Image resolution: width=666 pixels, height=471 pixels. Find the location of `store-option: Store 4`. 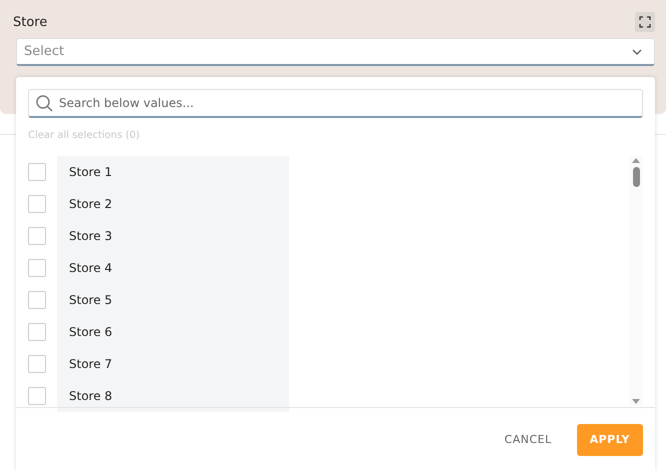

store-option: Store 4 is located at coordinates (173, 268).